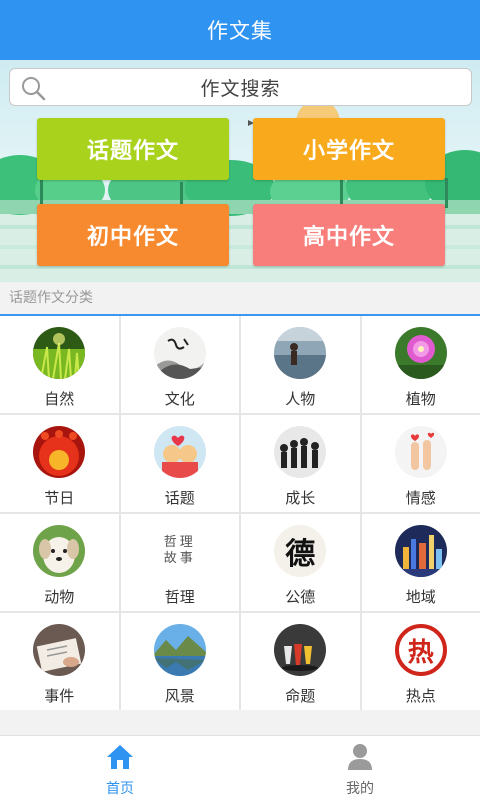 The width and height of the screenshot is (480, 800). I want to click on topic-event: 事件, so click(59, 661).